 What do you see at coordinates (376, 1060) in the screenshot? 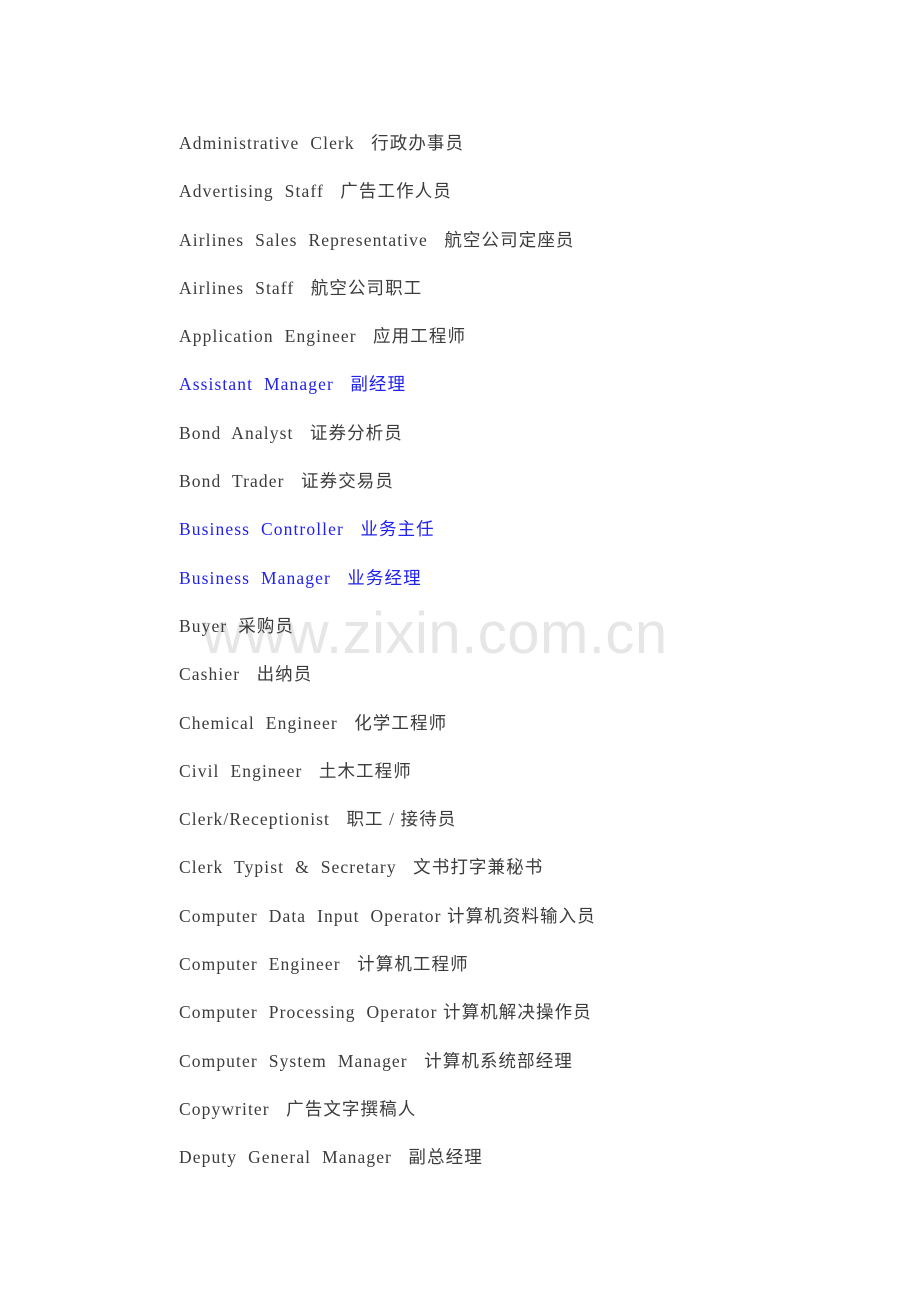
I see `job-title-line: Computer System Manager 计算机系统部经理` at bounding box center [376, 1060].